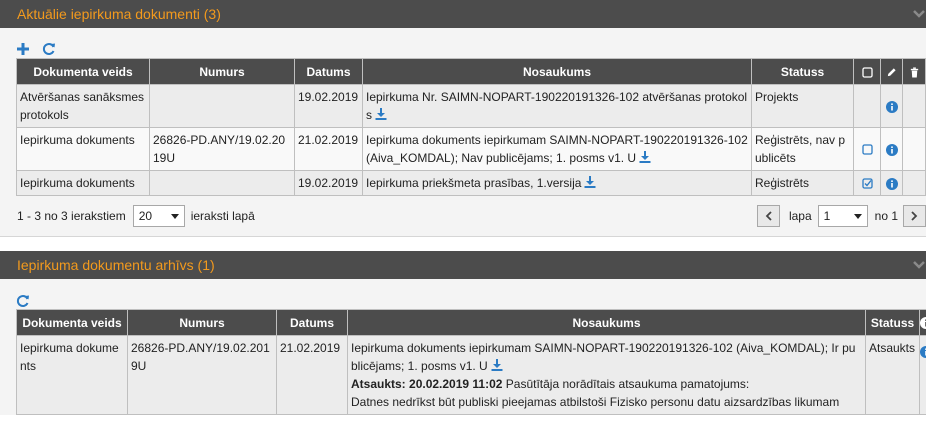 The width and height of the screenshot is (926, 443). What do you see at coordinates (802, 149) in the screenshot?
I see `cell-status: Reģistrēts, nav publicēts` at bounding box center [802, 149].